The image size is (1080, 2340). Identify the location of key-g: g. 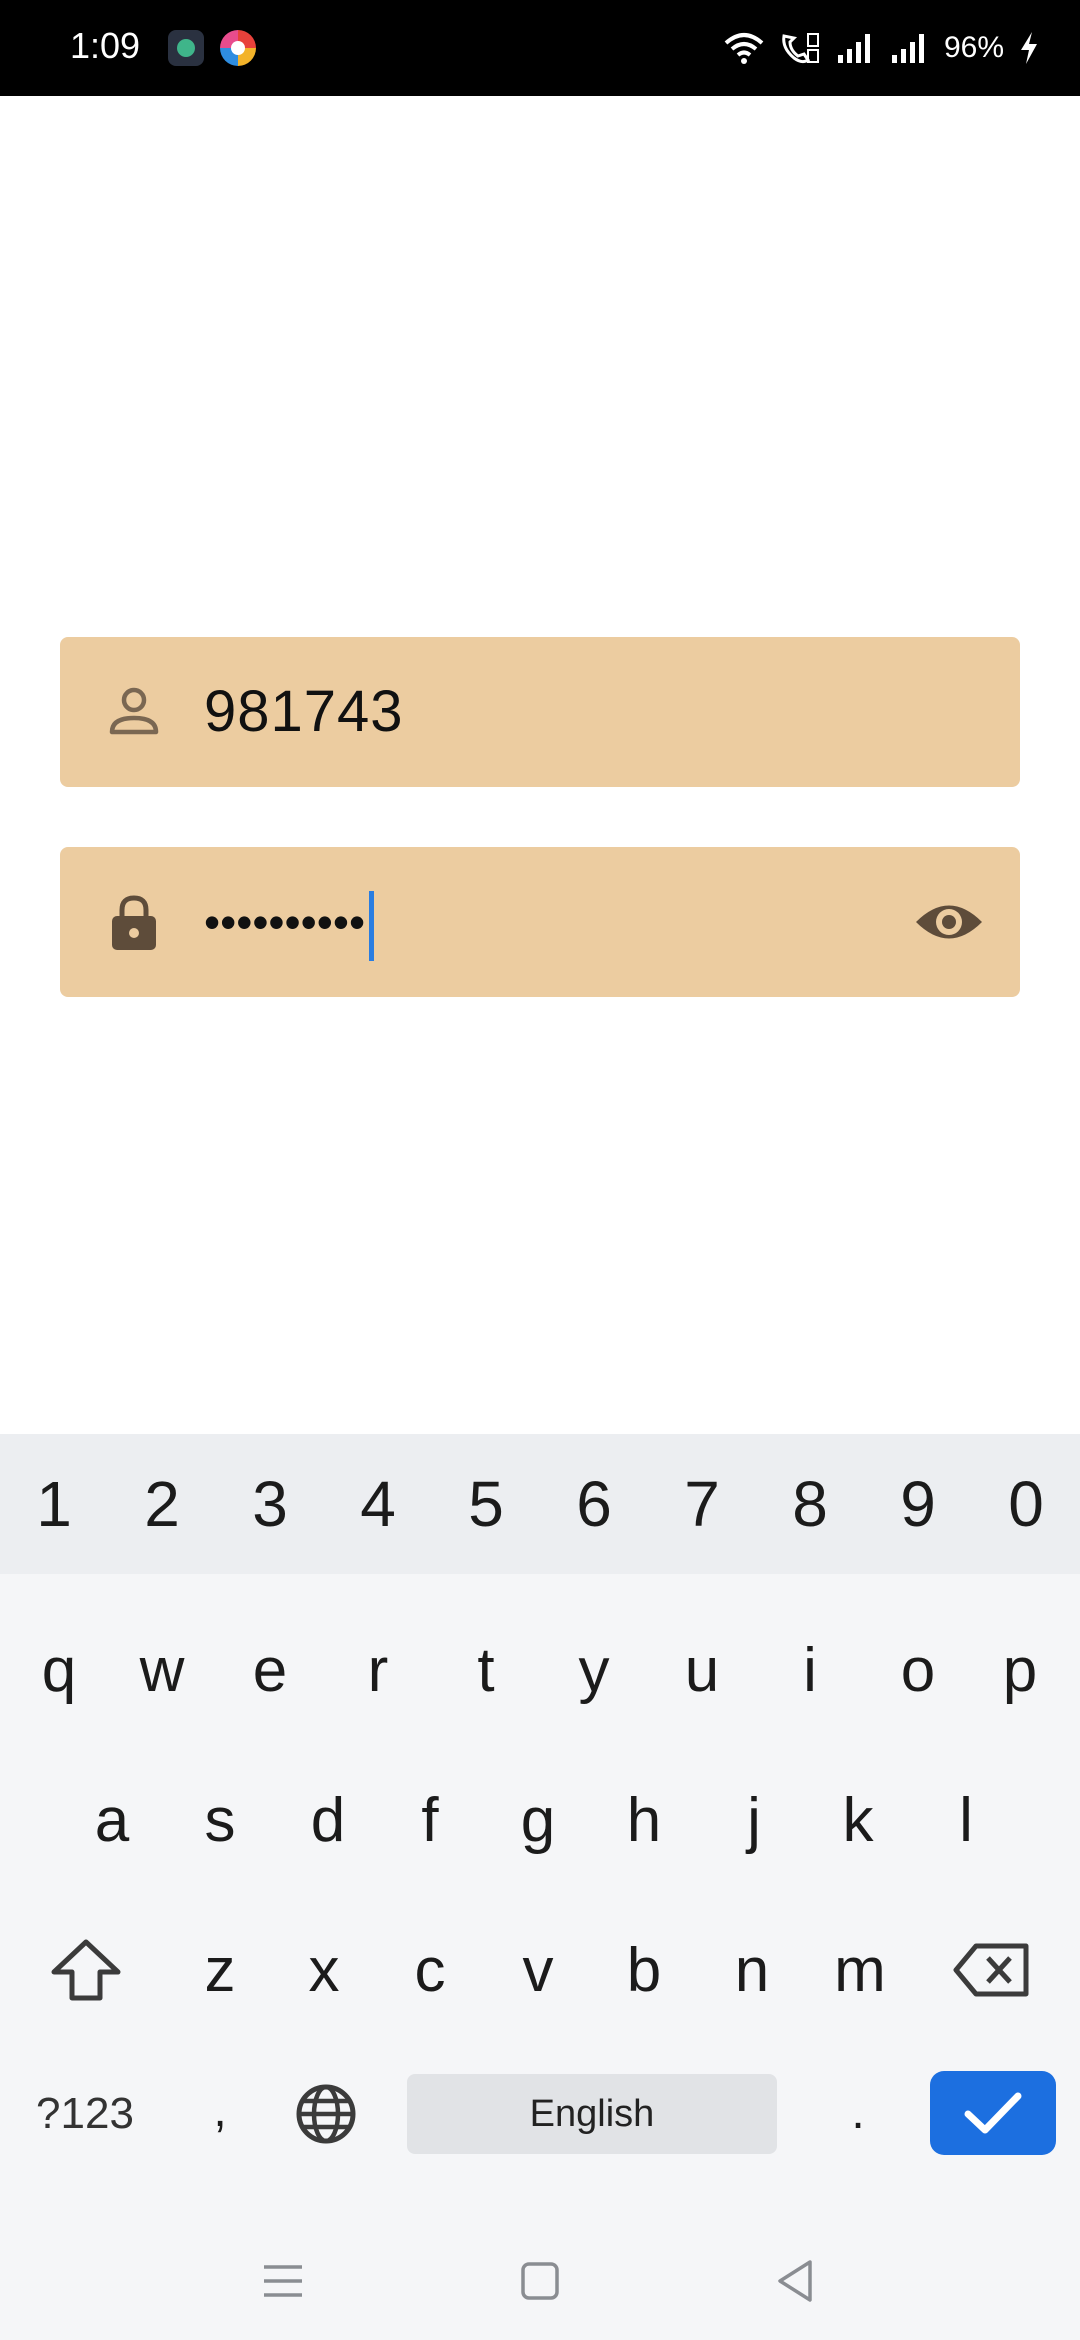
(538, 1820).